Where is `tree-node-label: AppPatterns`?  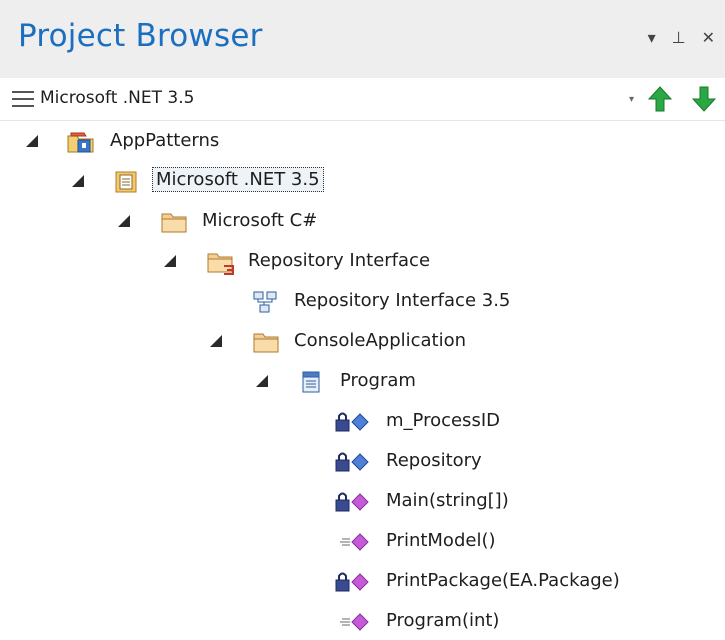 tree-node-label: AppPatterns is located at coordinates (165, 140).